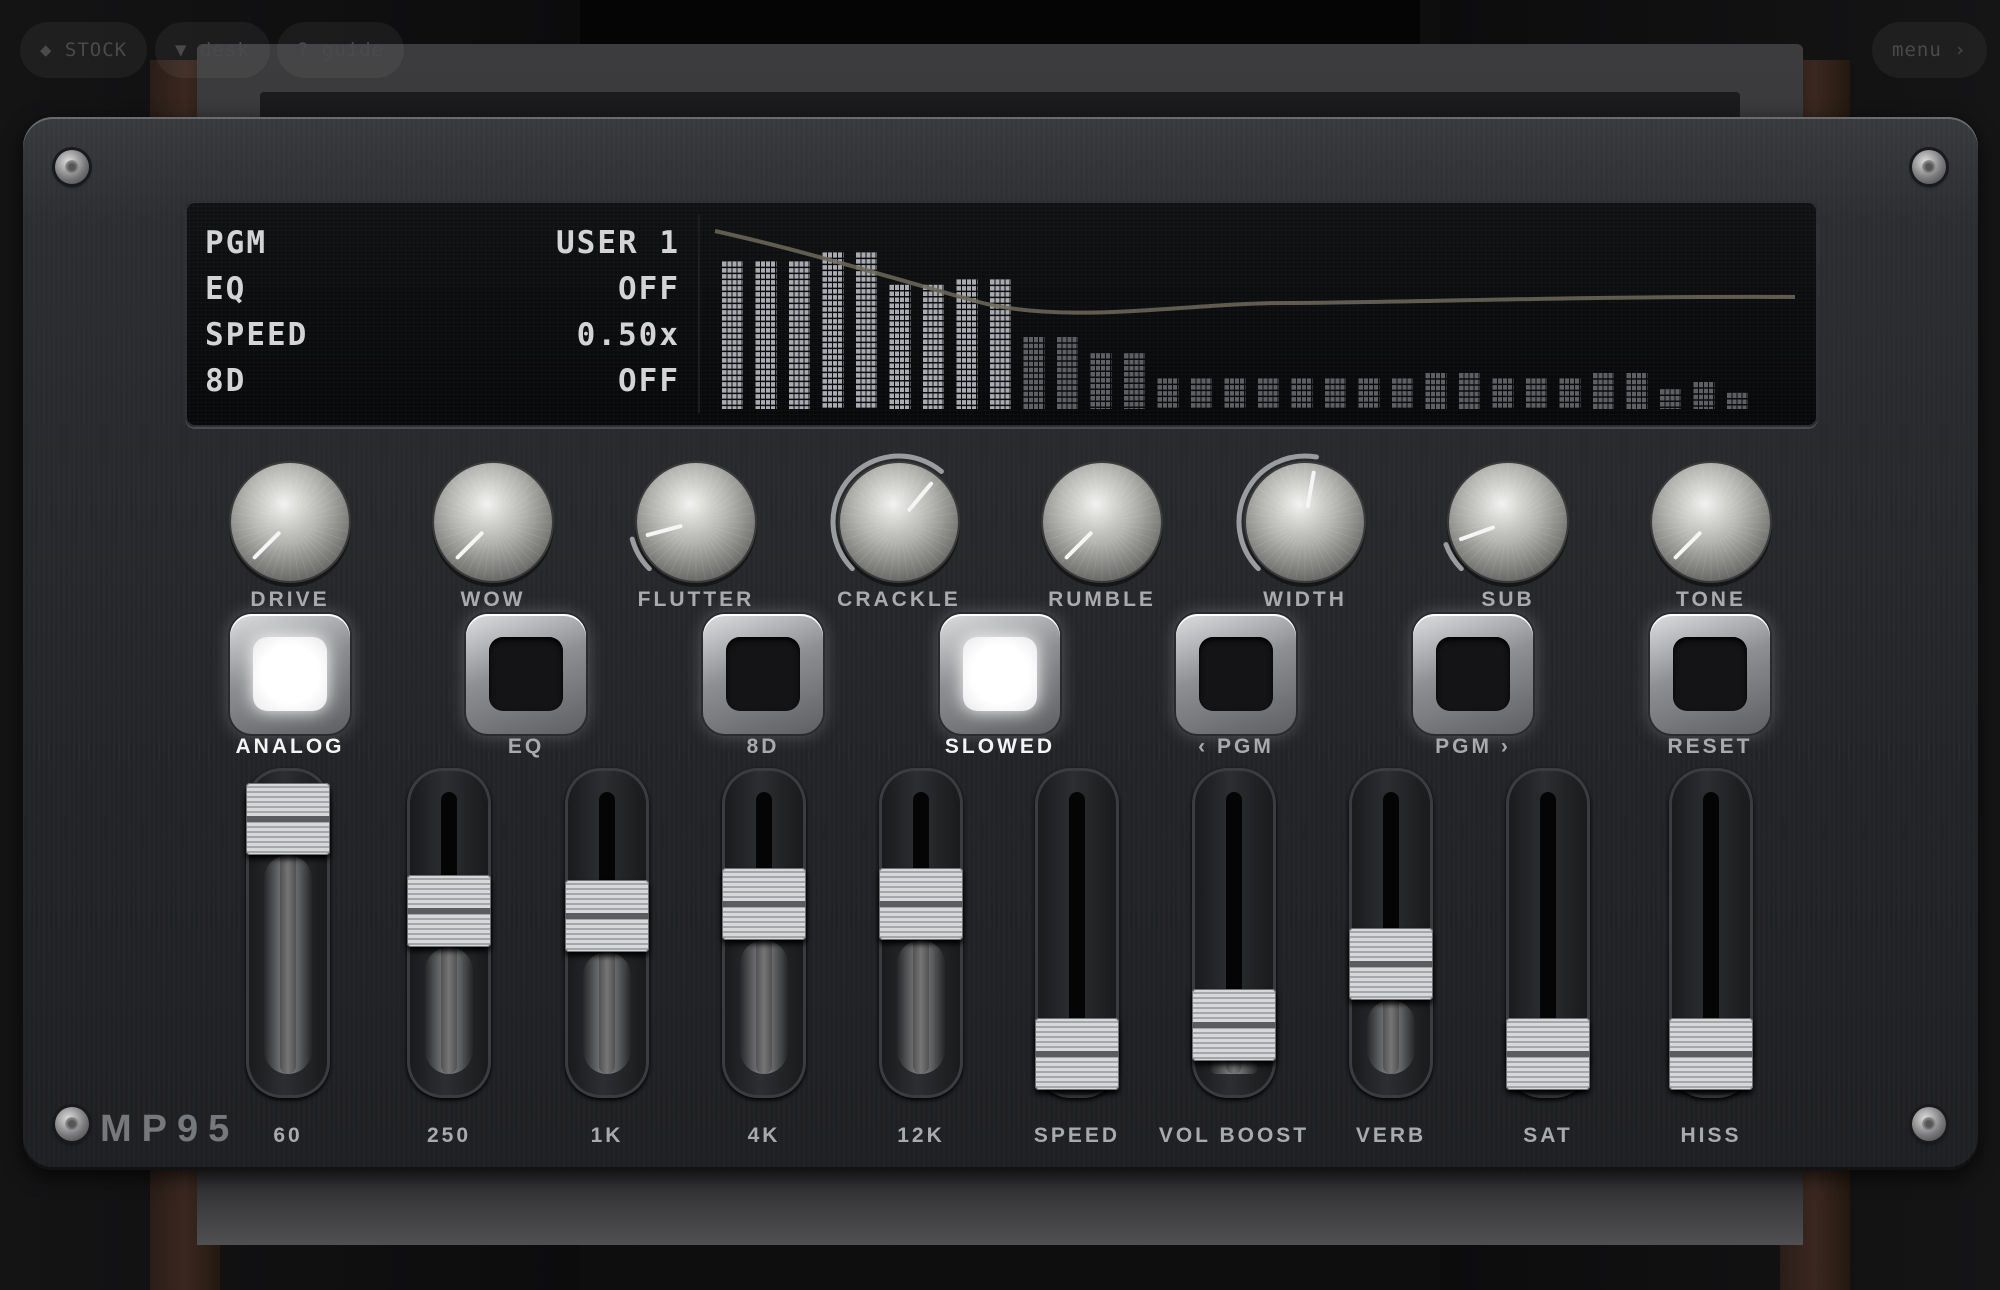  Describe the element at coordinates (696, 522) in the screenshot. I see `knob-flutter` at that location.